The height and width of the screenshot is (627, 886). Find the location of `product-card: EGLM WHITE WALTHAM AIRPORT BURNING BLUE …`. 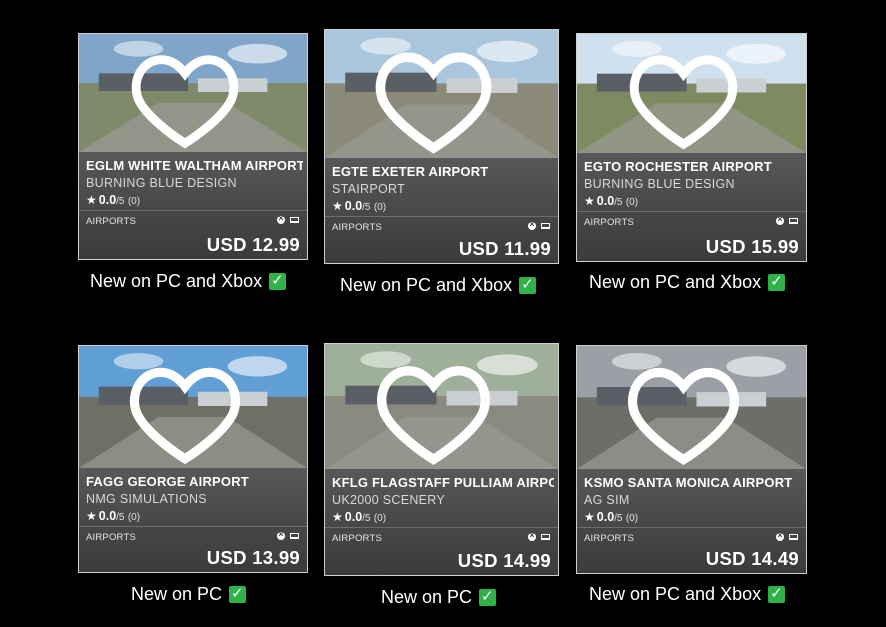

product-card: EGLM WHITE WALTHAM AIRPORT BURNING BLUE … is located at coordinates (193, 146).